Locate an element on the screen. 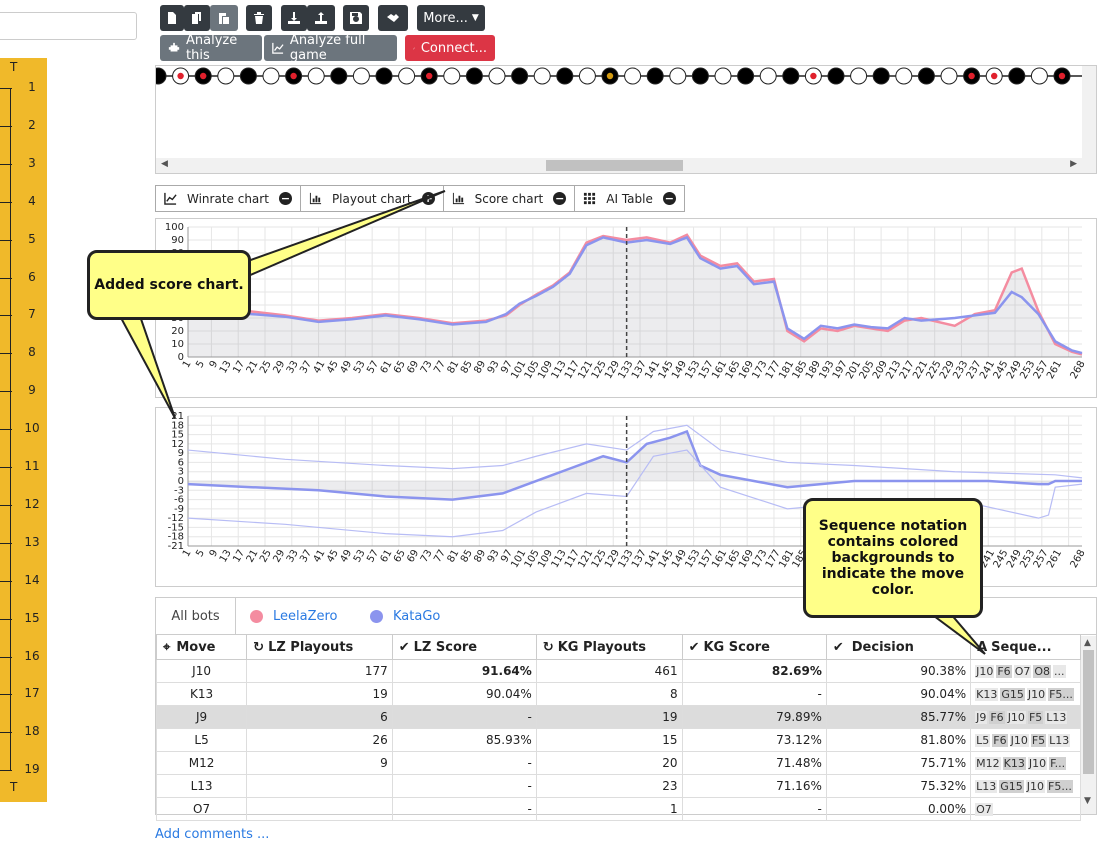  scroll-up-icon: ▲ is located at coordinates (1087, 643).